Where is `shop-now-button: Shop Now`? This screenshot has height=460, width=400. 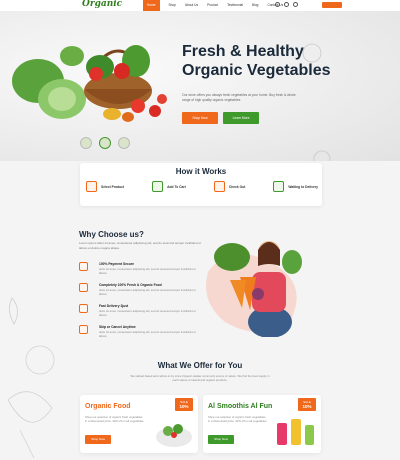 shop-now-button: Shop Now is located at coordinates (200, 118).